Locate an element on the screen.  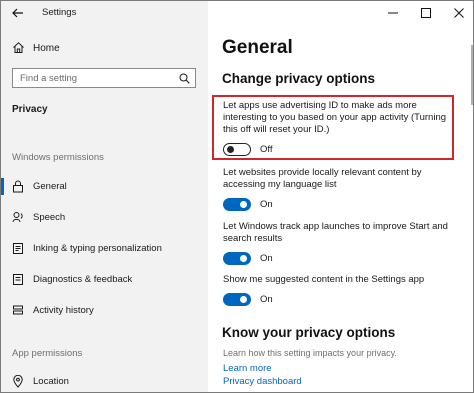
group-label-windows-permissions: Windows permissions is located at coordinates (58, 157).